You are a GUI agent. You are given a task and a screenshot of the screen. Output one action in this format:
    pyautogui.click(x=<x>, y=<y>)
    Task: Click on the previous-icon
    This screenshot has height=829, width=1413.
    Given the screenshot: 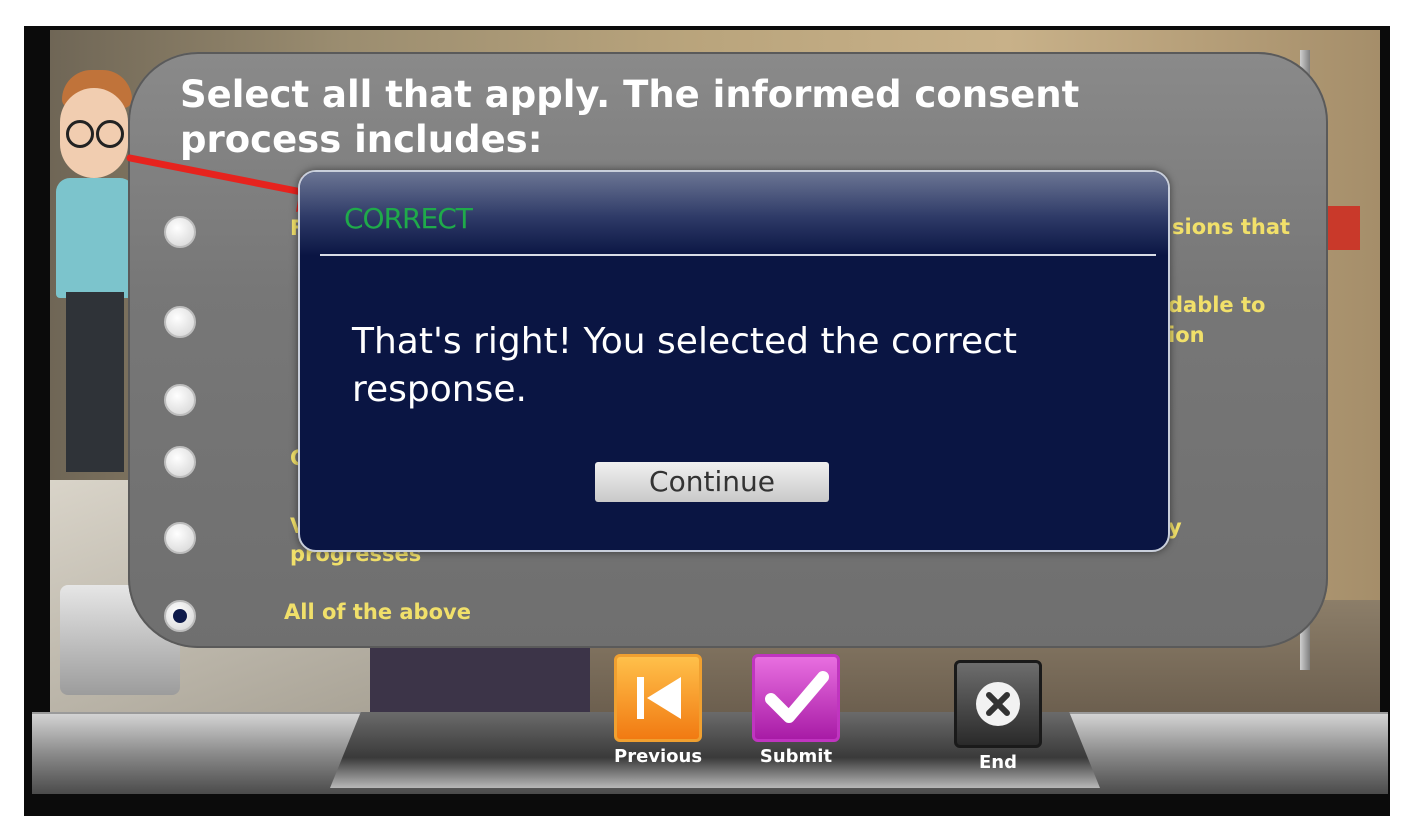 What is the action you would take?
    pyautogui.click(x=658, y=698)
    